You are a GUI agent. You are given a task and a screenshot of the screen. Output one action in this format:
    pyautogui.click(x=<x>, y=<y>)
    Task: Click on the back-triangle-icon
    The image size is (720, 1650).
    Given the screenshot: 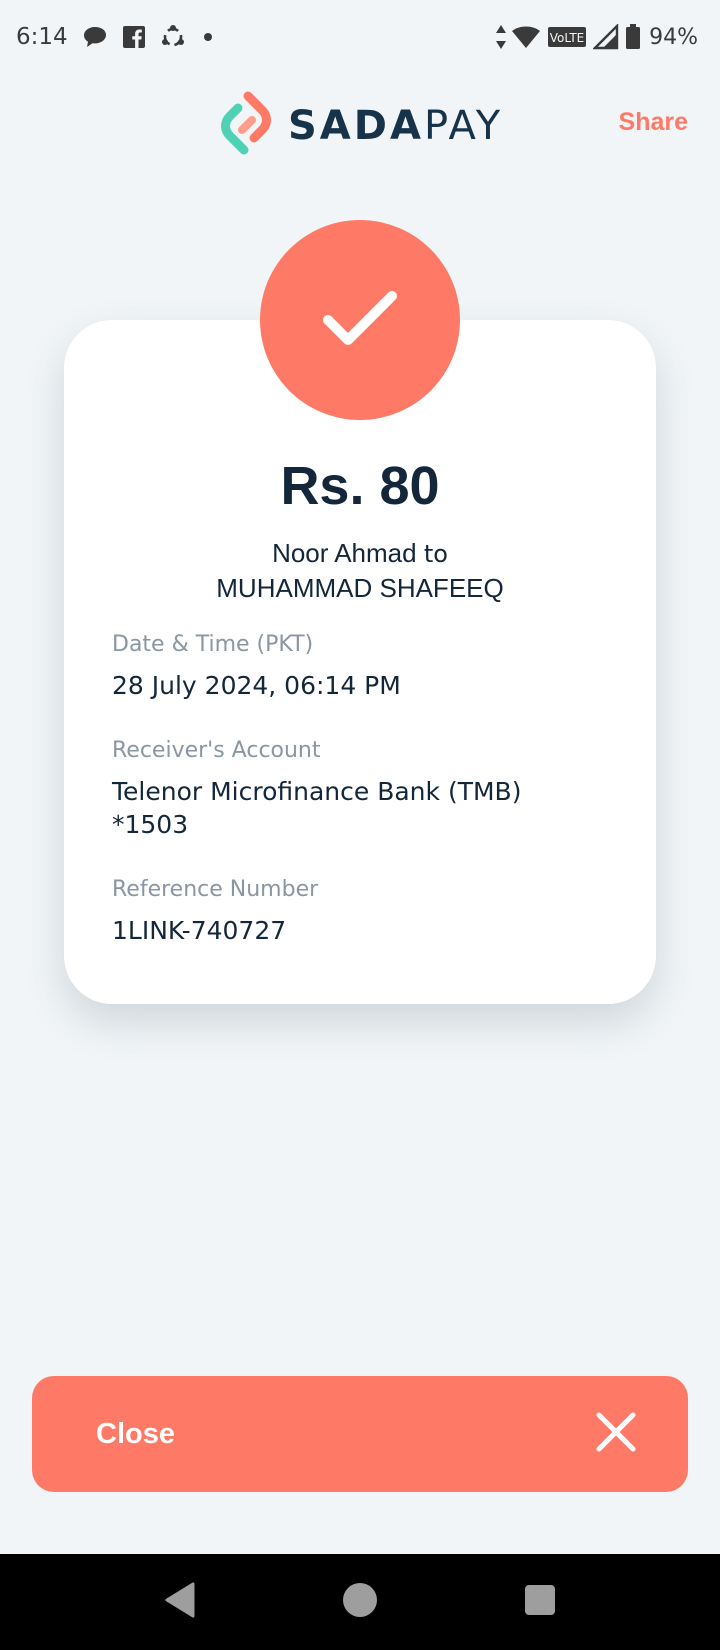 What is the action you would take?
    pyautogui.click(x=180, y=1602)
    